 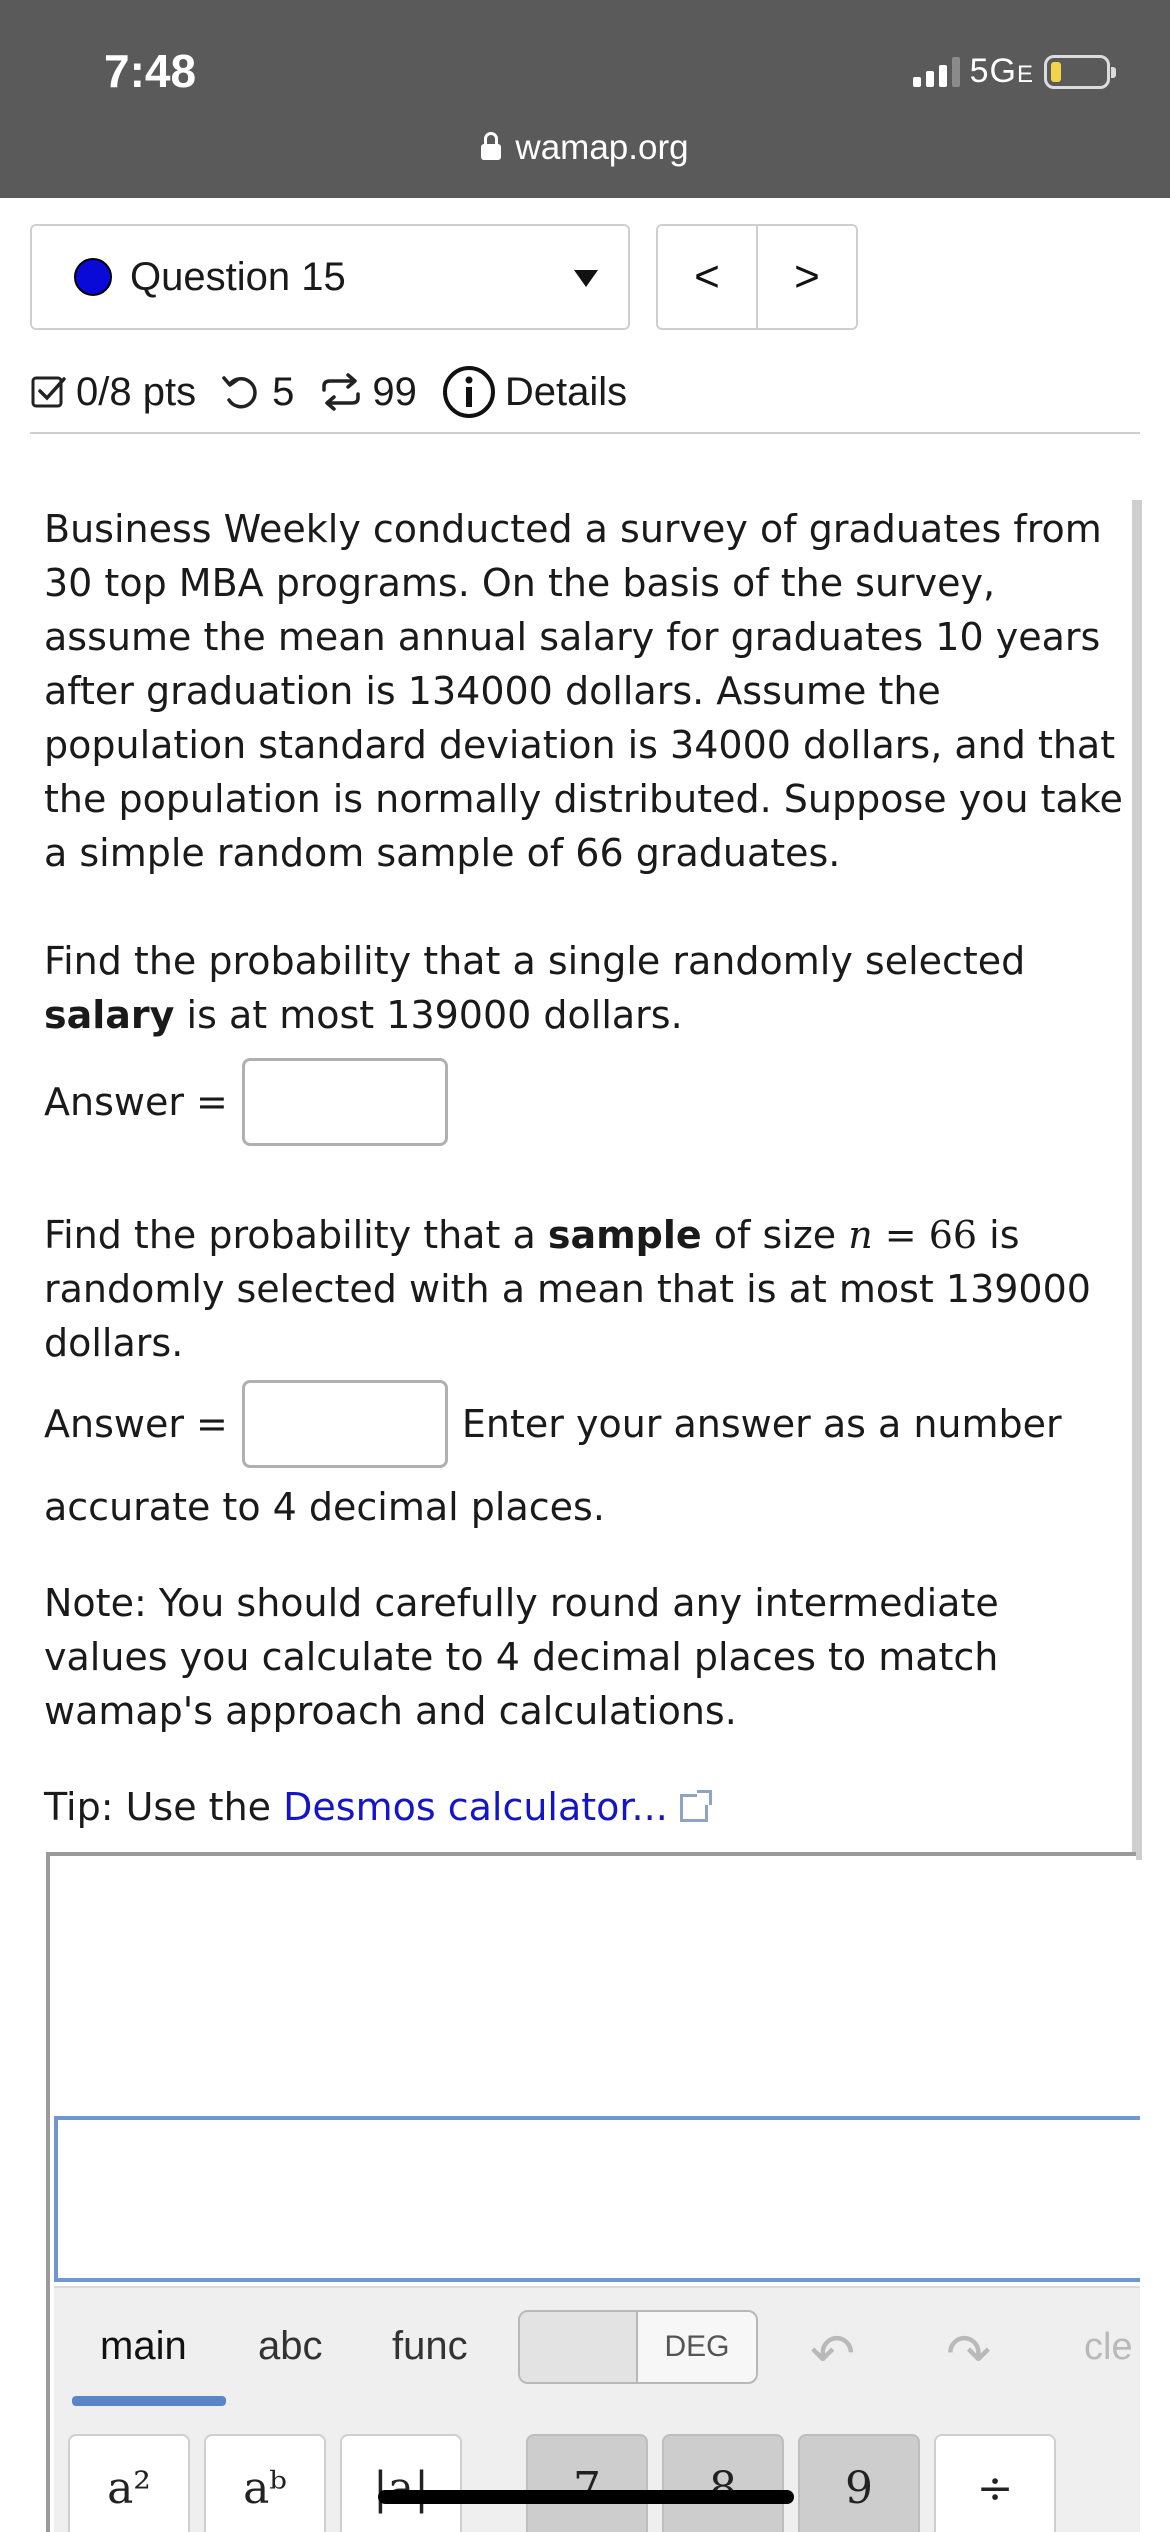 What do you see at coordinates (589, 1102) in the screenshot?
I see `answer1-row: Answer =` at bounding box center [589, 1102].